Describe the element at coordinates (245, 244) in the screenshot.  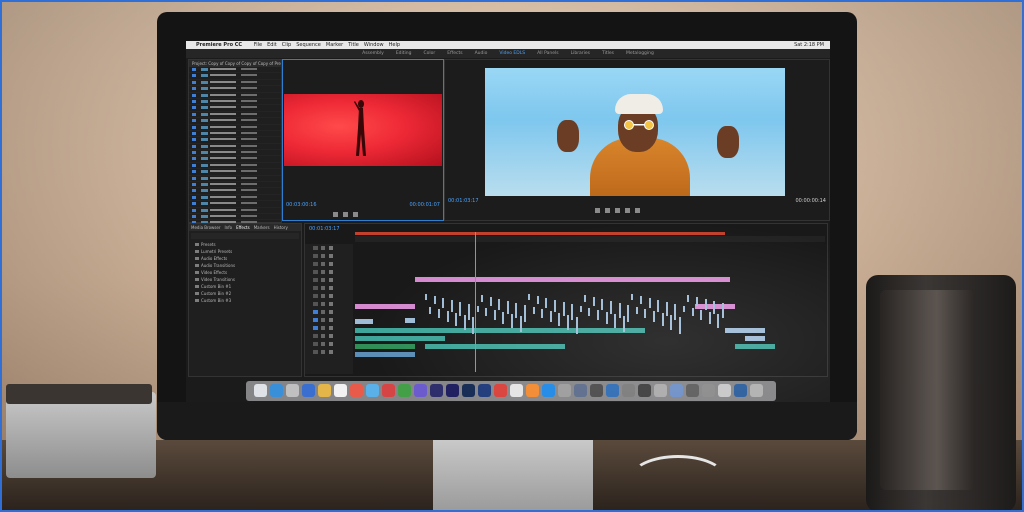
I see `effects-folder-item: Presets` at that location.